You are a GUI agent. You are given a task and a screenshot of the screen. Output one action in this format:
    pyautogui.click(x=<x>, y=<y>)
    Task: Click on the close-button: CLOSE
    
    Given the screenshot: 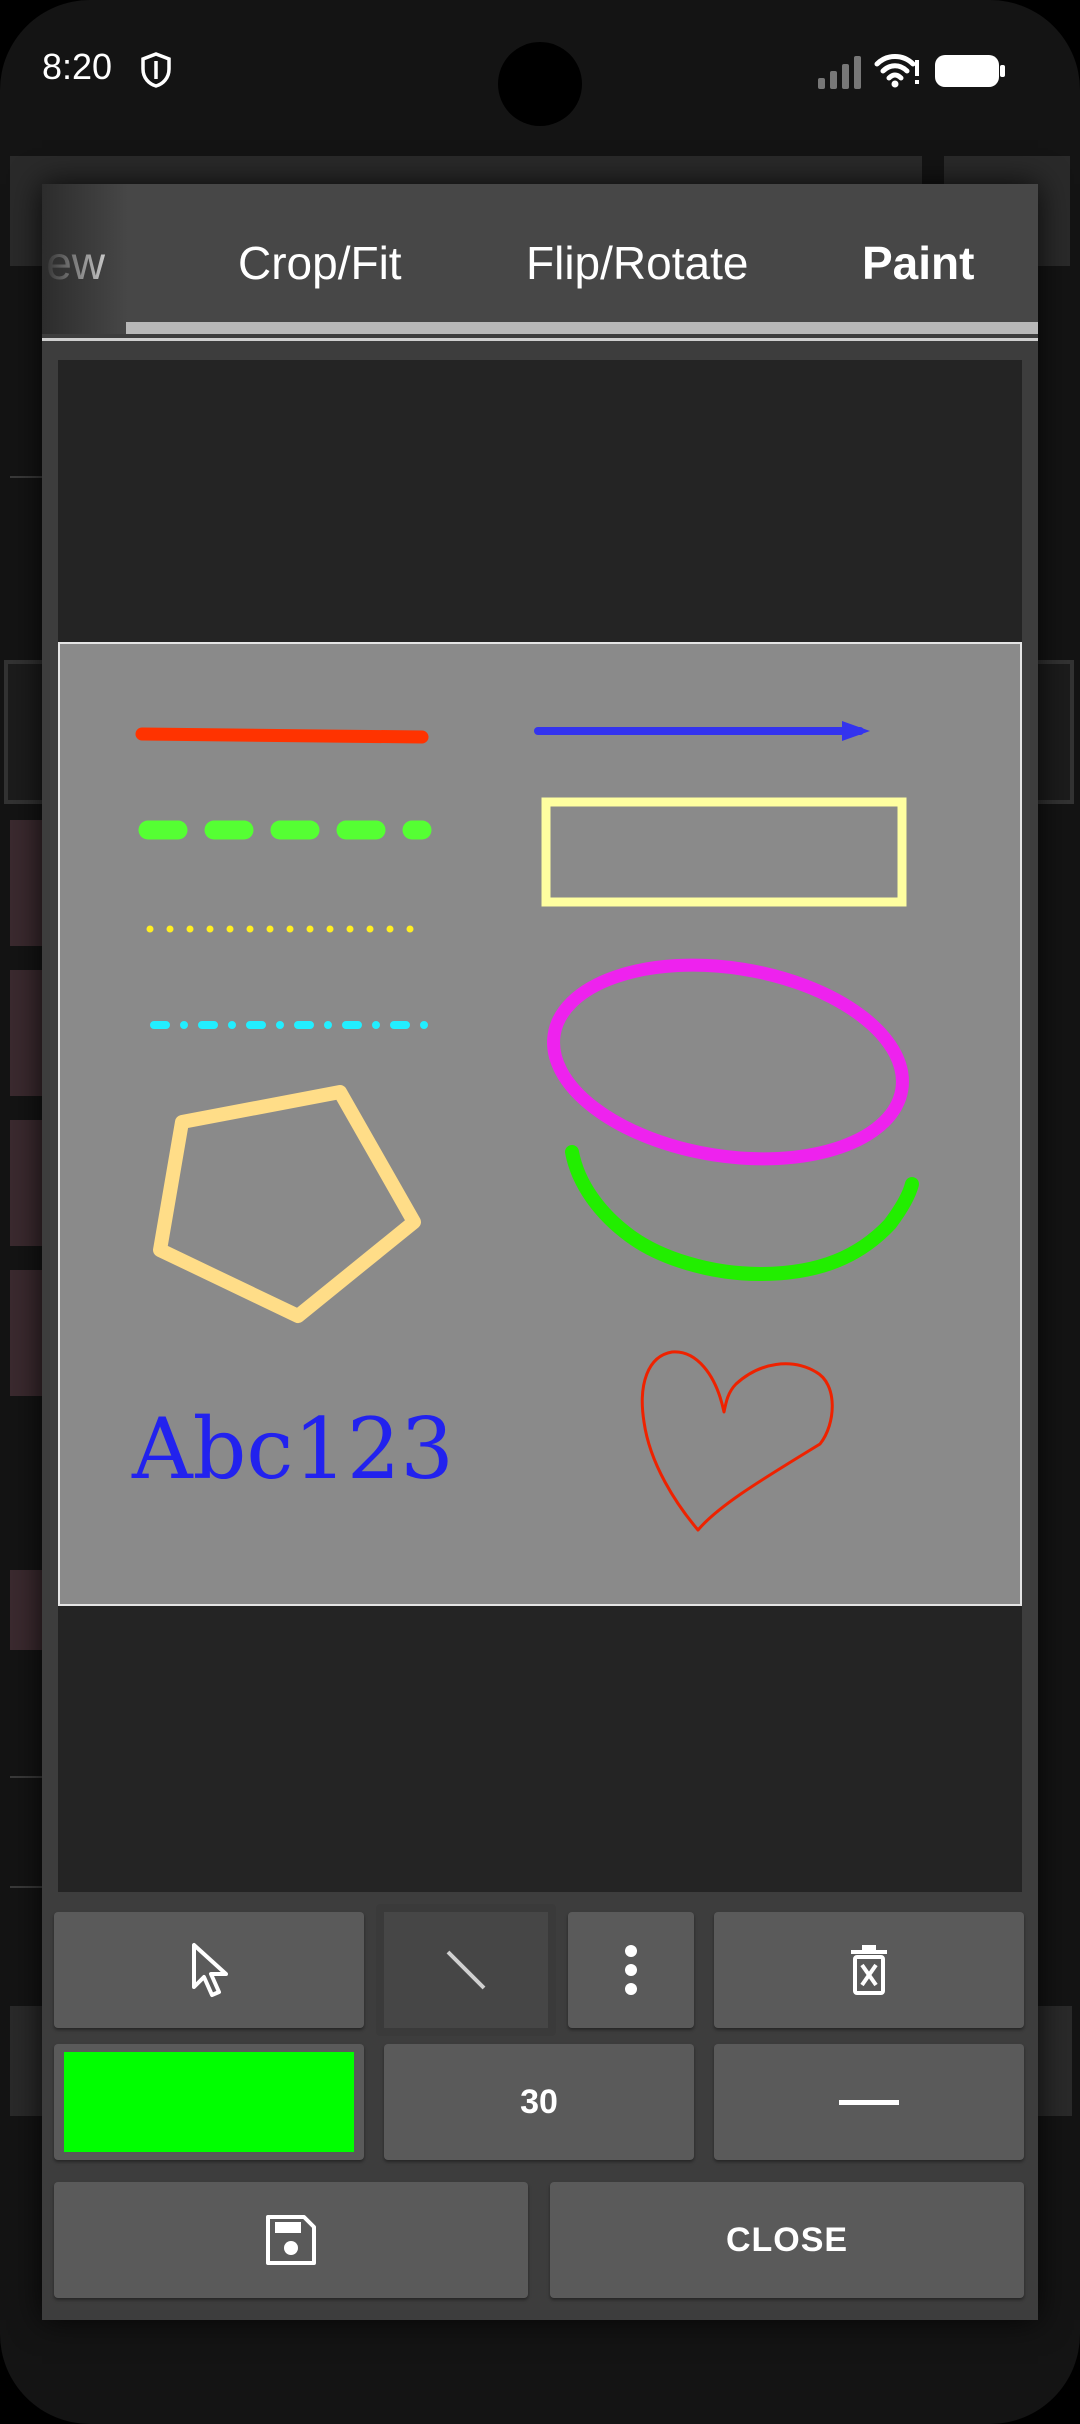 What is the action you would take?
    pyautogui.click(x=787, y=2240)
    